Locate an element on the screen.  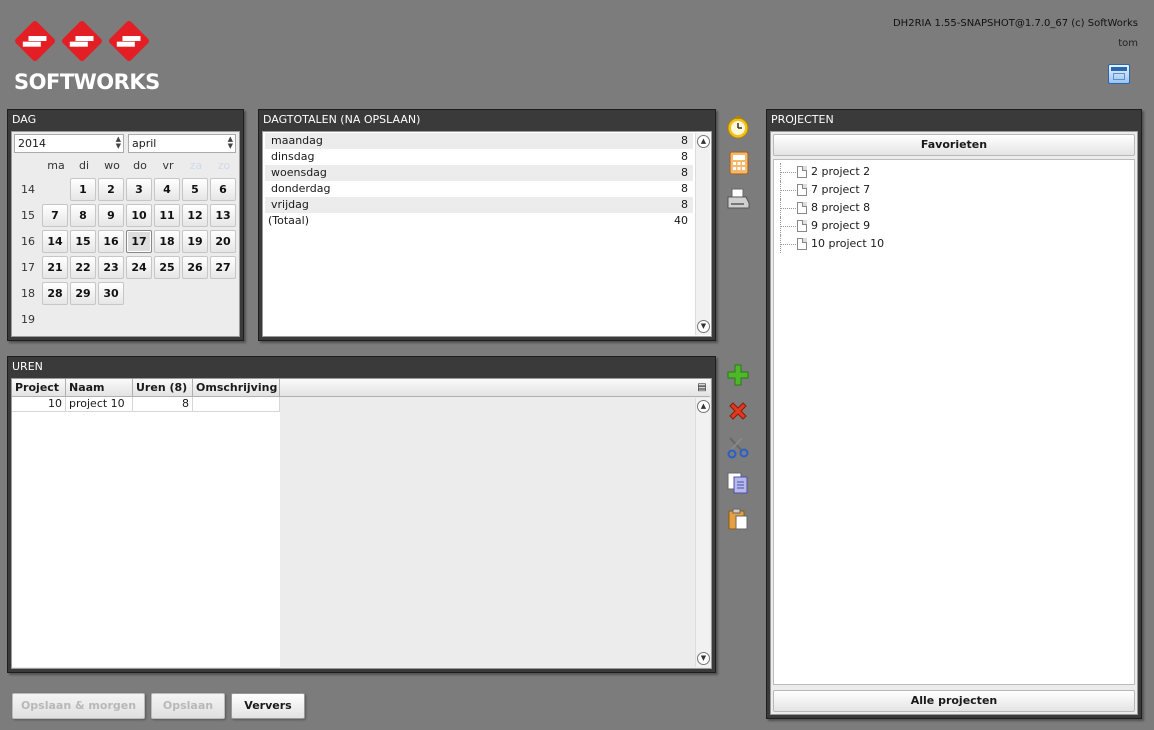
save-button: Opslaan is located at coordinates (188, 706).